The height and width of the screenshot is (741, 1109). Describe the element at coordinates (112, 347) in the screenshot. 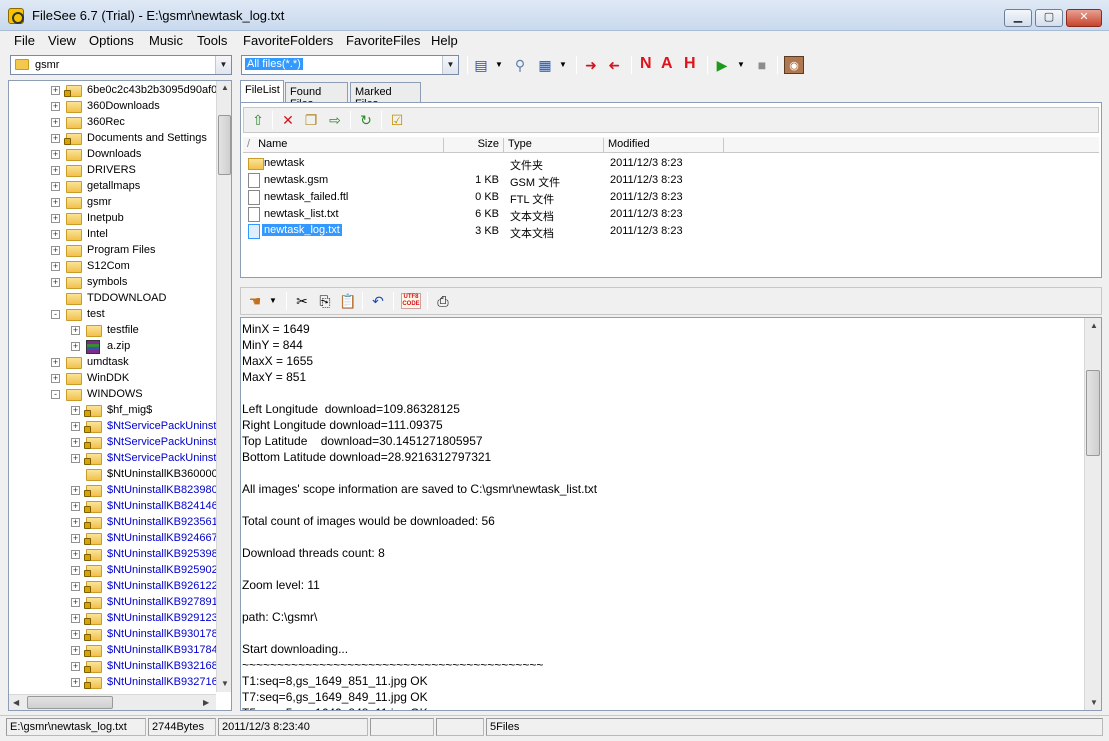

I see `tree-item: + a.zip` at that location.